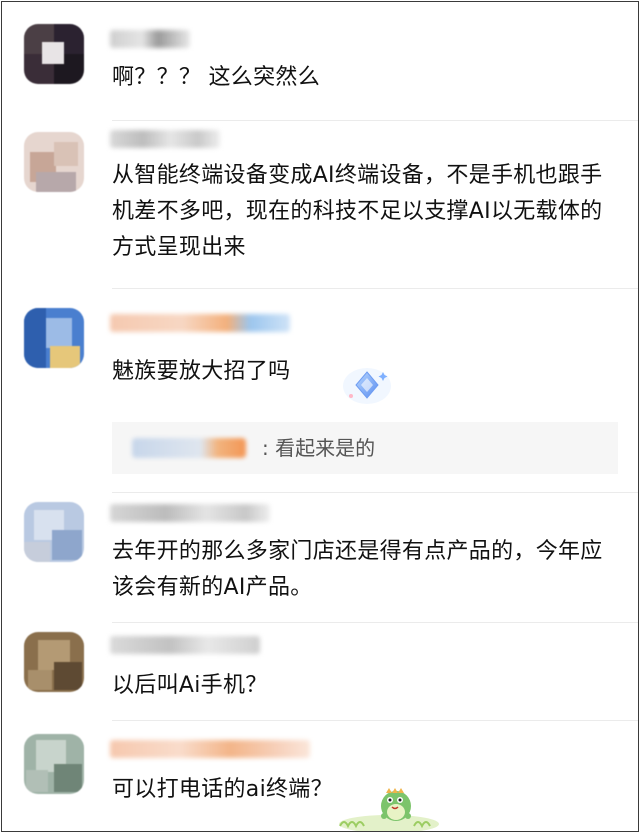 The width and height of the screenshot is (640, 834). Describe the element at coordinates (375, 288) in the screenshot. I see `divider` at that location.